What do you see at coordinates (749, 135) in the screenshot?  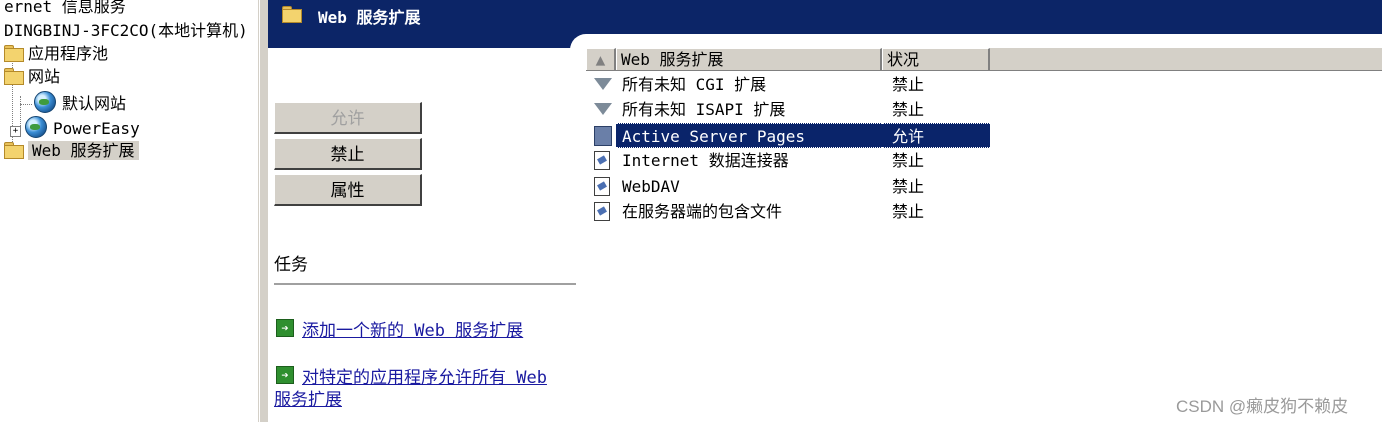 I see `row-name: Active Server Pages` at bounding box center [749, 135].